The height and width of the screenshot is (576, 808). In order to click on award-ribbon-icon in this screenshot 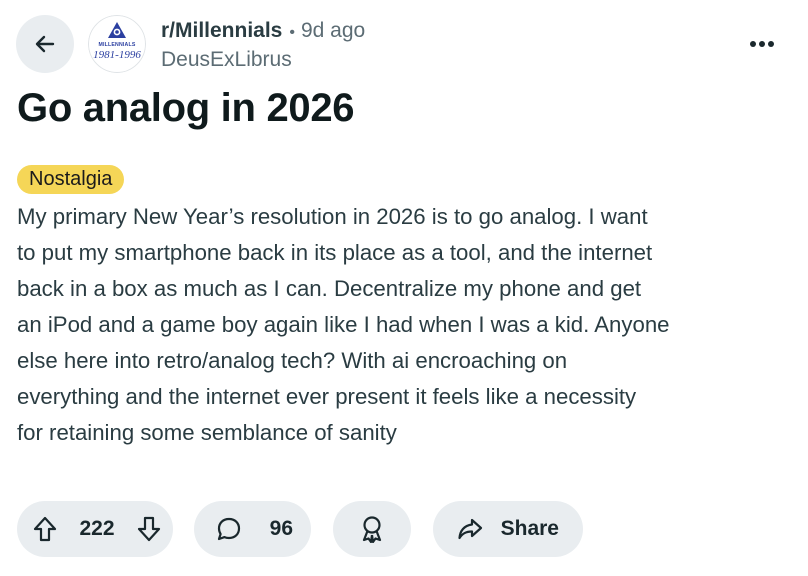, I will do `click(372, 529)`.